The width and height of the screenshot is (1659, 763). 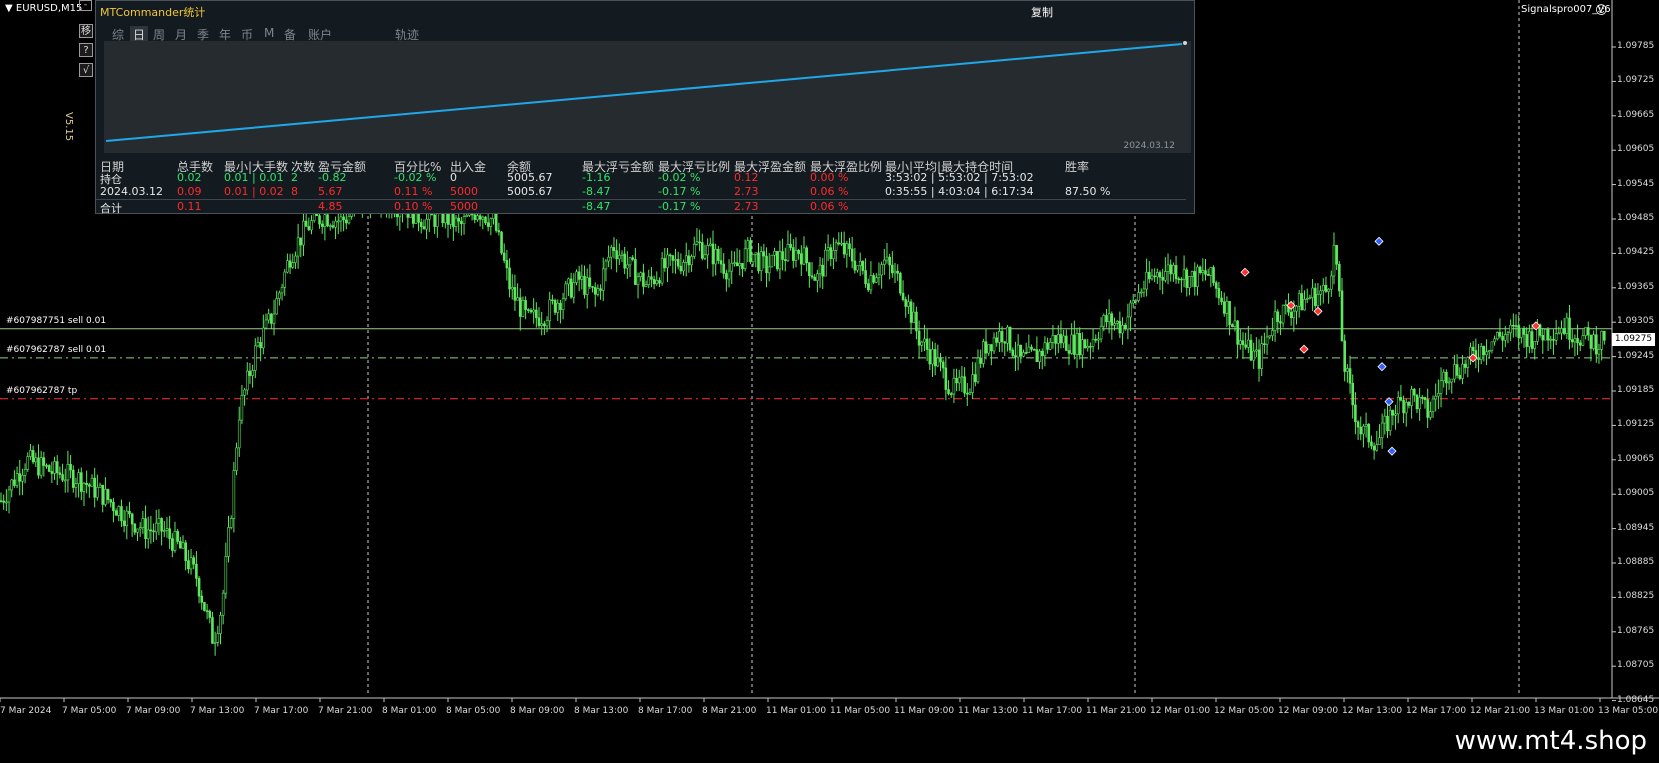 I want to click on dropdown-triangle-icon: ▼, so click(x=9, y=8).